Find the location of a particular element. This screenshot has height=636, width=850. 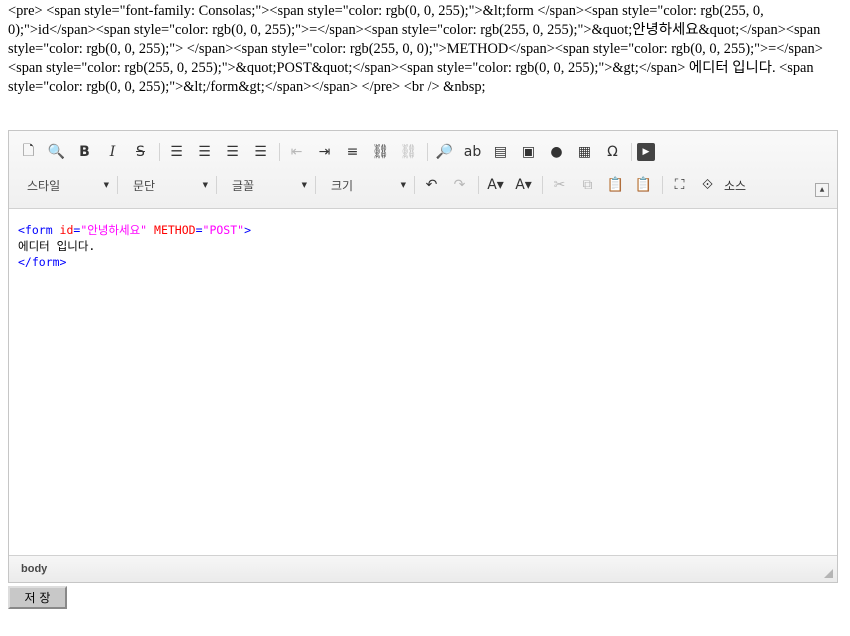

styles-dropdown-label: 스타일 is located at coordinates (44, 185).